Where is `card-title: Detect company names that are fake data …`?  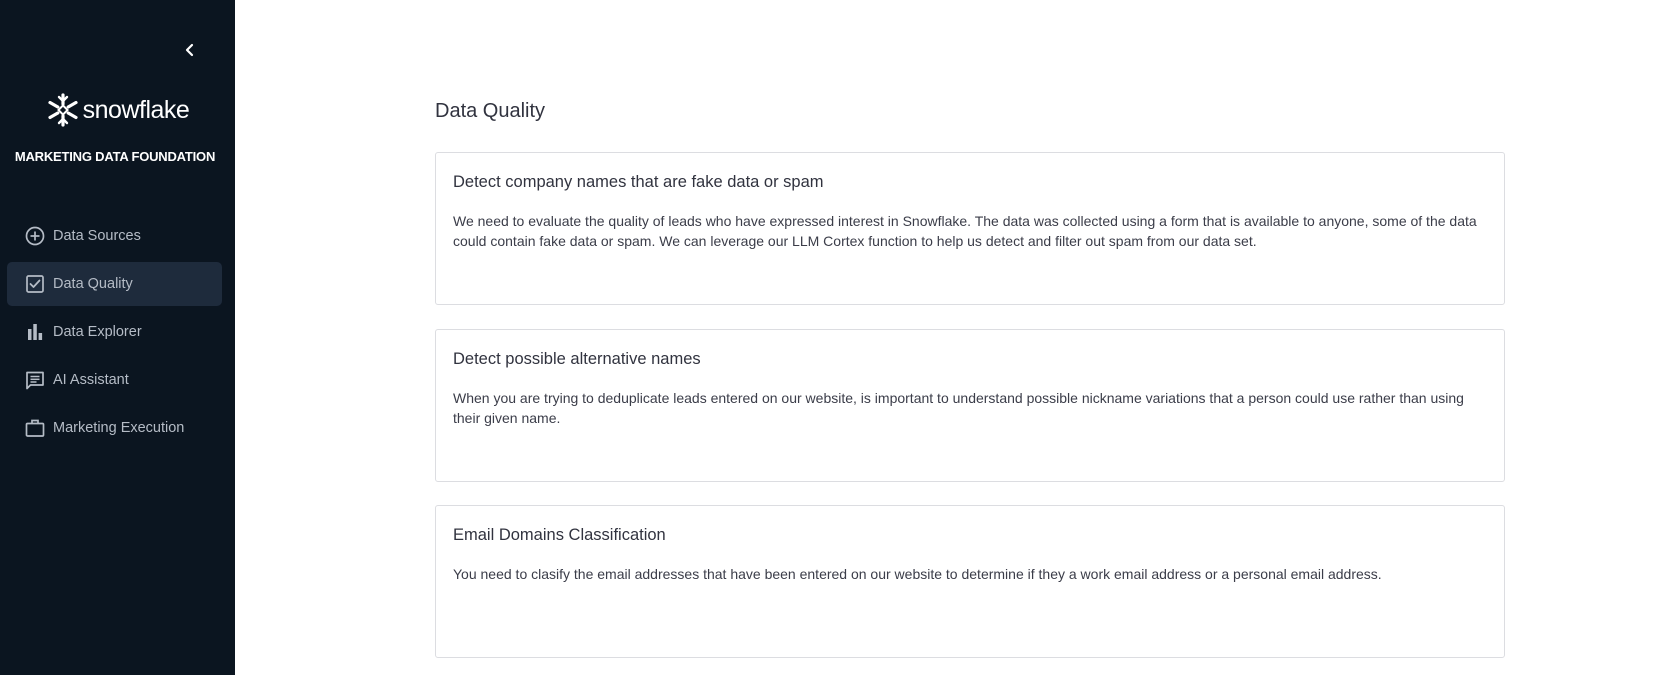 card-title: Detect company names that are fake data … is located at coordinates (638, 182).